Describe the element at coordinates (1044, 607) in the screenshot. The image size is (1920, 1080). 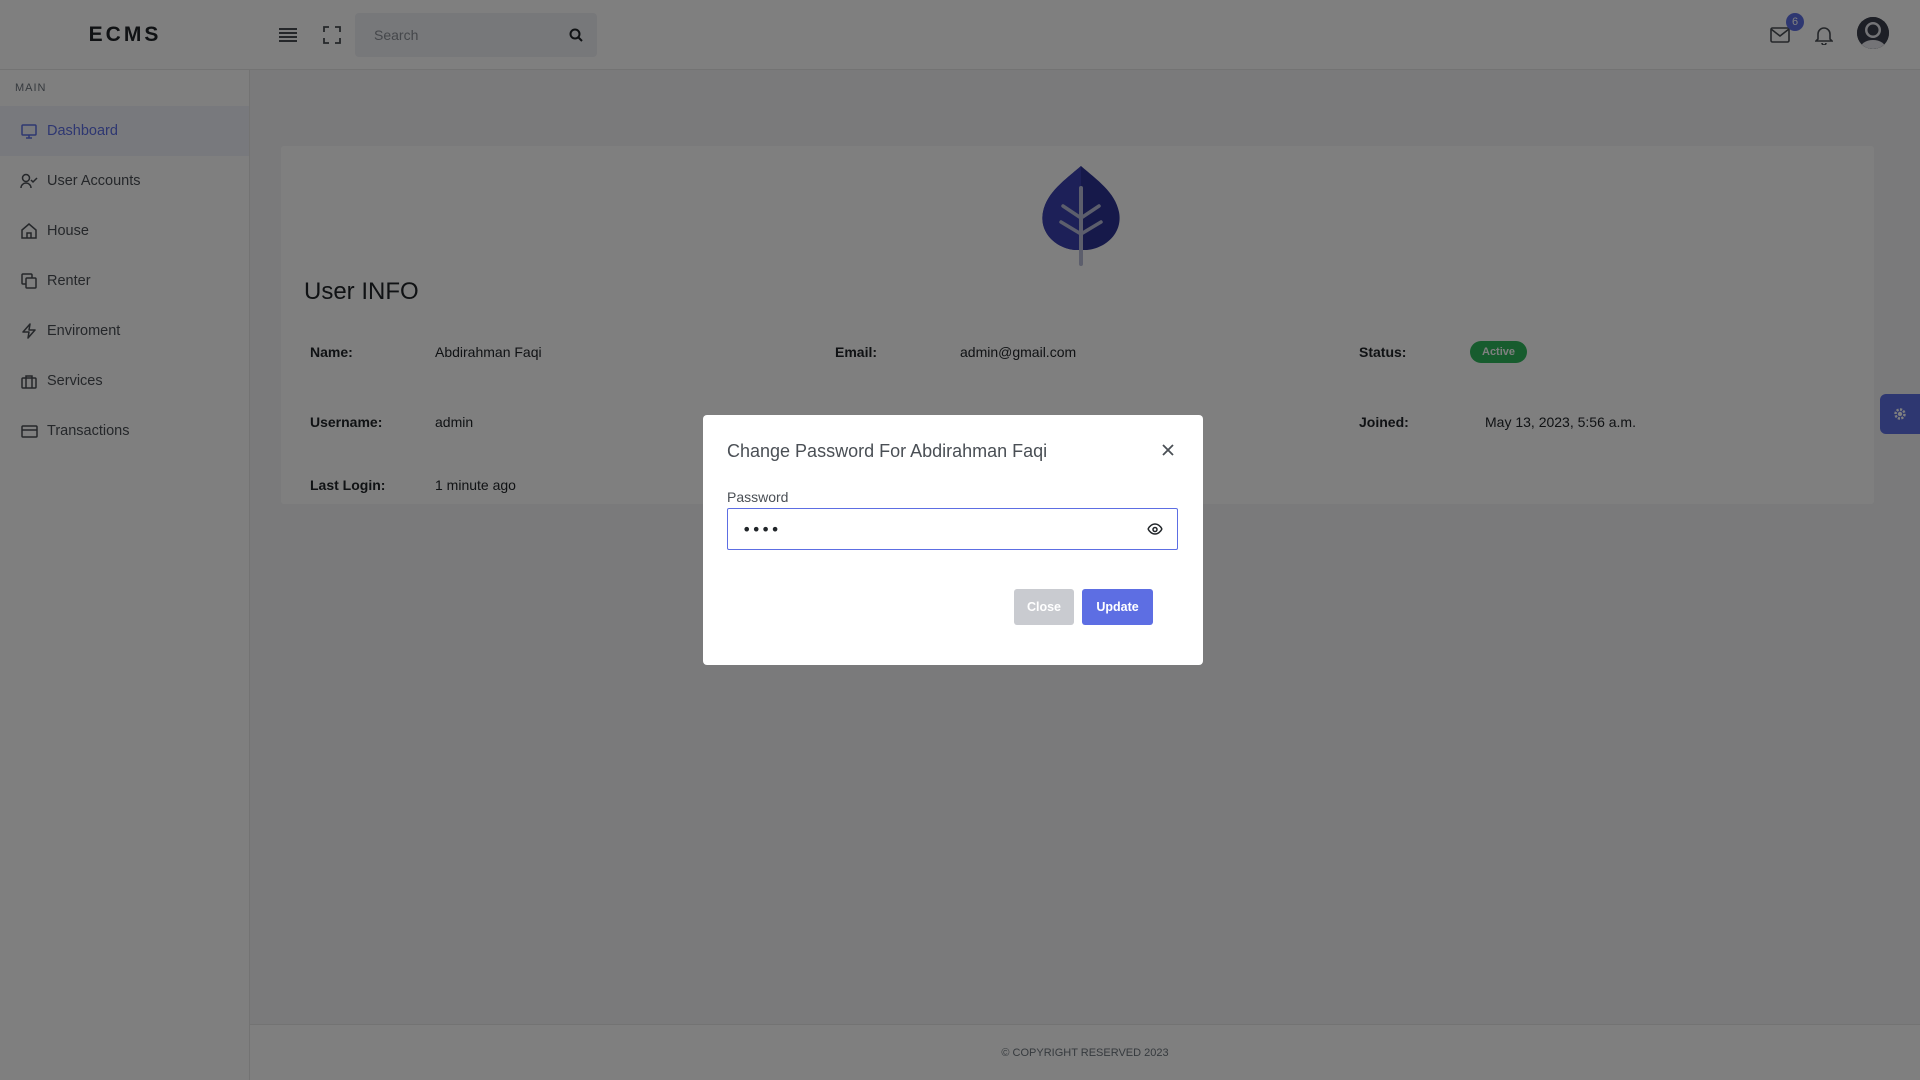
I see `close-button: Close` at that location.